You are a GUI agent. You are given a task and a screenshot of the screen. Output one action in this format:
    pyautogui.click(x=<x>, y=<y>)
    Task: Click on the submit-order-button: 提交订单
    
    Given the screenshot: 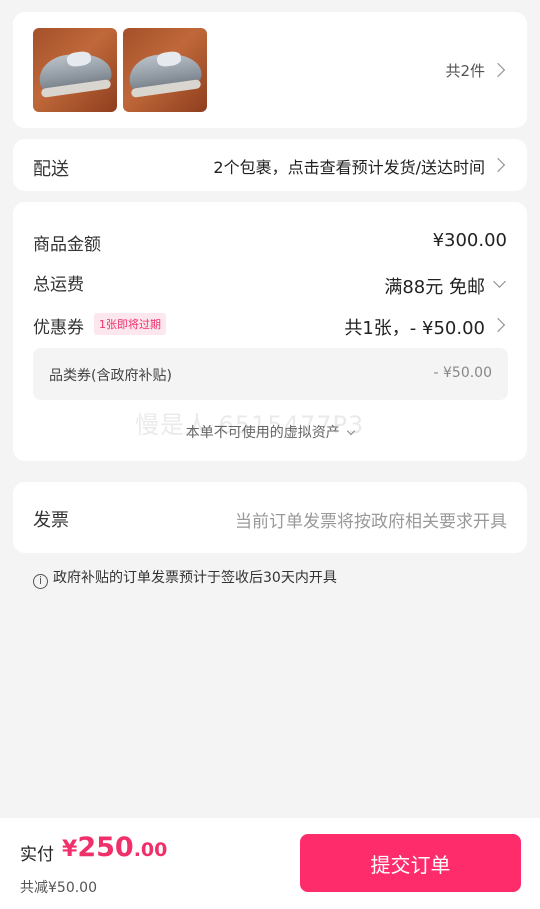 What is the action you would take?
    pyautogui.click(x=410, y=863)
    